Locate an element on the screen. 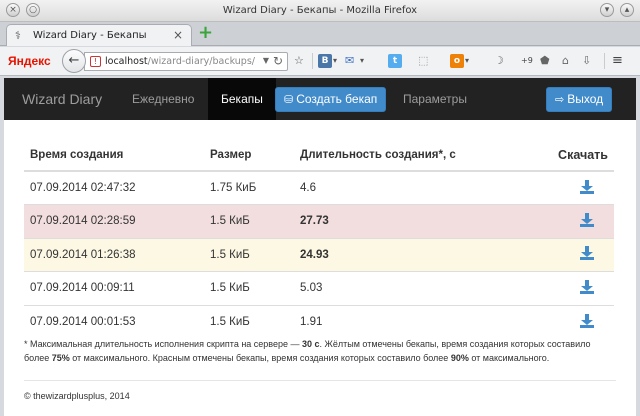  cell-time: 07.09.2014 00:09:11 is located at coordinates (114, 288).